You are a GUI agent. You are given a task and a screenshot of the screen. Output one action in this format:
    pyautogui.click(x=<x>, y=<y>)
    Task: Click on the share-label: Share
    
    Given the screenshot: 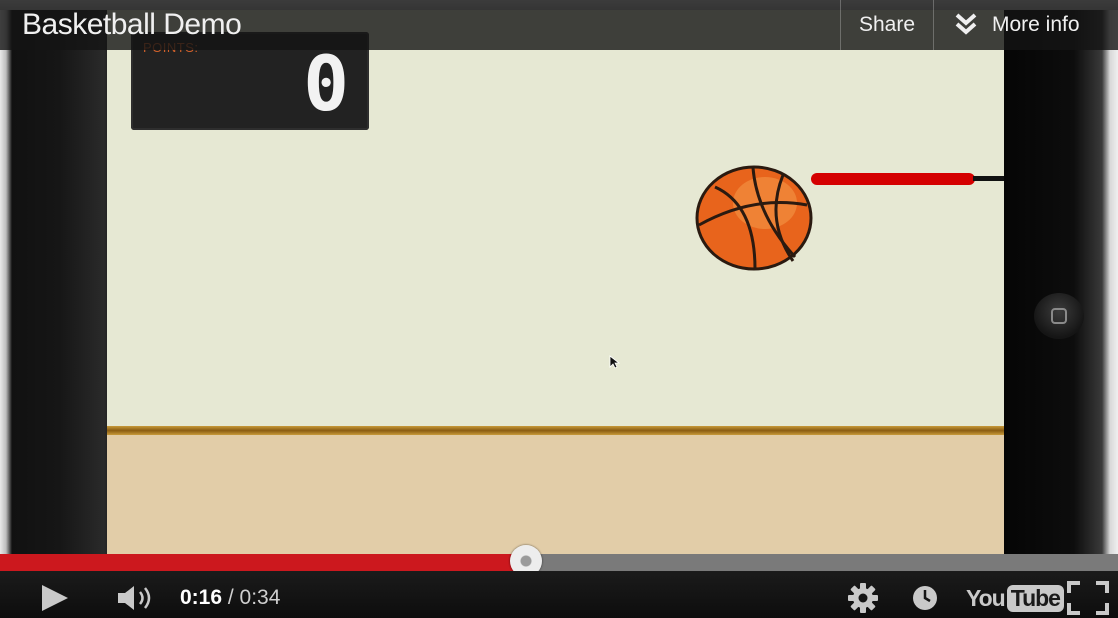 What is the action you would take?
    pyautogui.click(x=887, y=24)
    